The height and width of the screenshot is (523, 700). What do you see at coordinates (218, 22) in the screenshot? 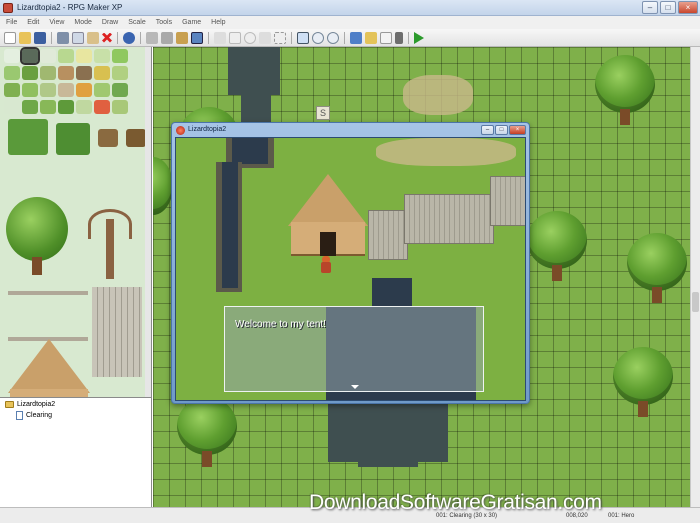
I see `menu-help: Help` at bounding box center [218, 22].